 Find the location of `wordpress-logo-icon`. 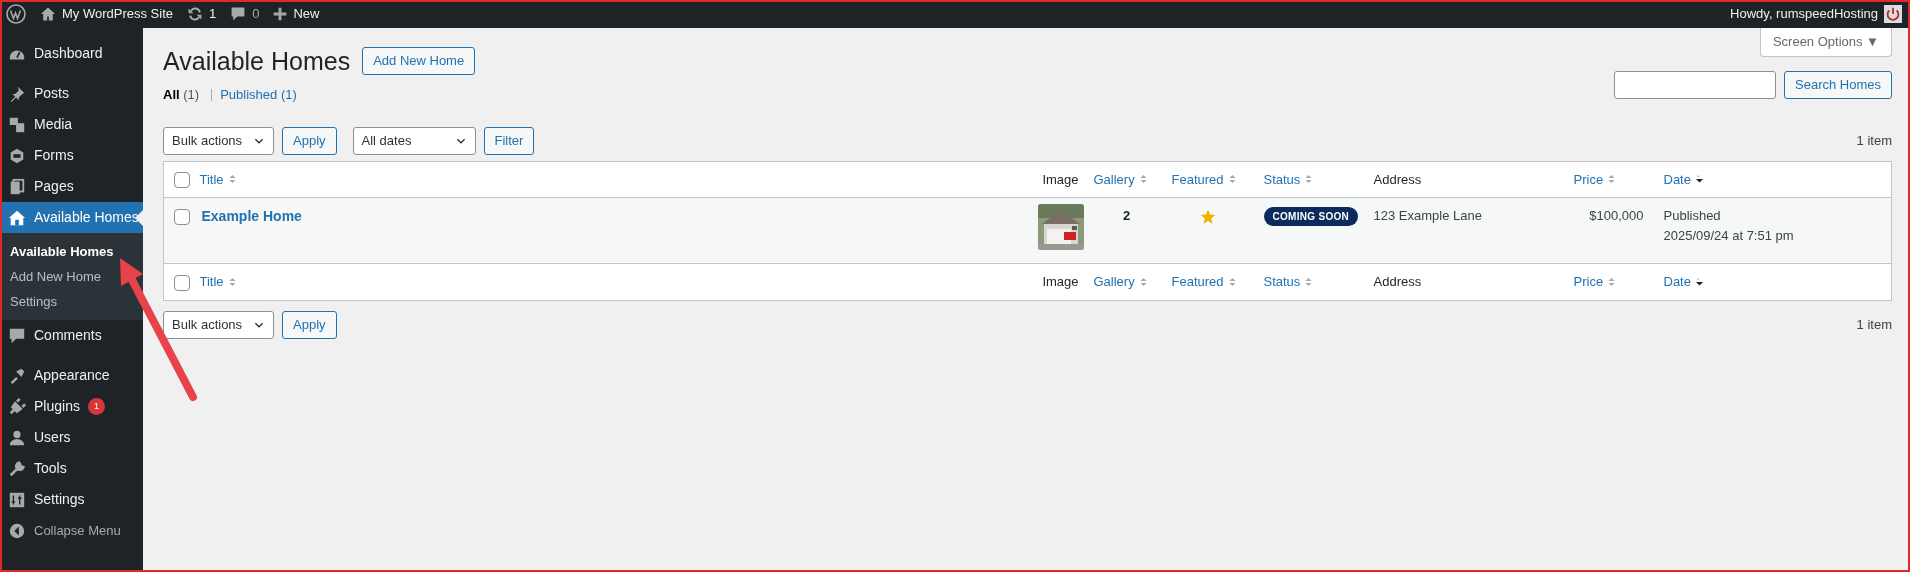

wordpress-logo-icon is located at coordinates (16, 14).